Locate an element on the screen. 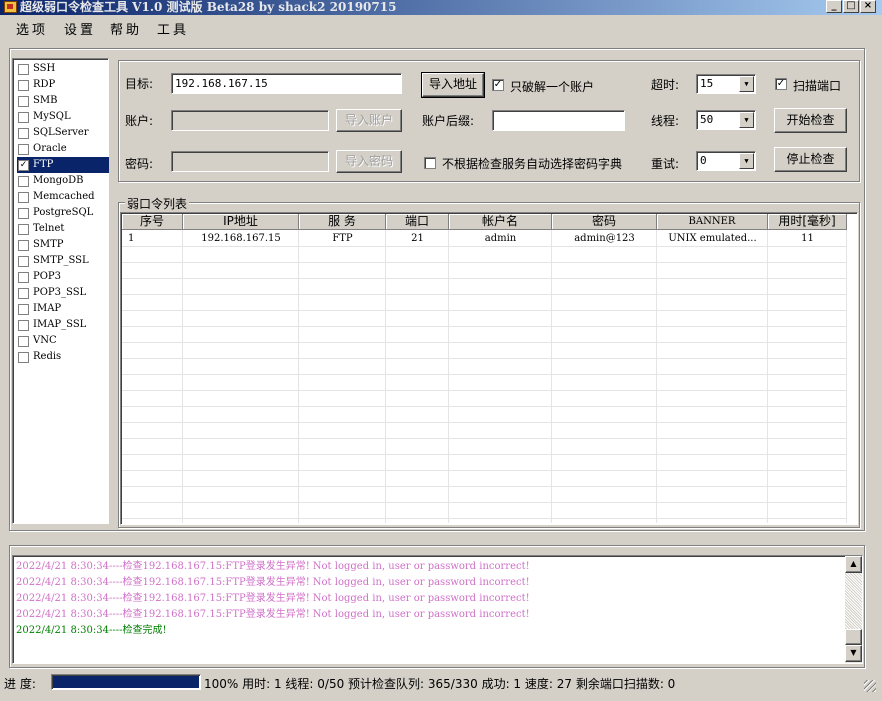 The image size is (882, 701). column-header: 序号 is located at coordinates (152, 222).